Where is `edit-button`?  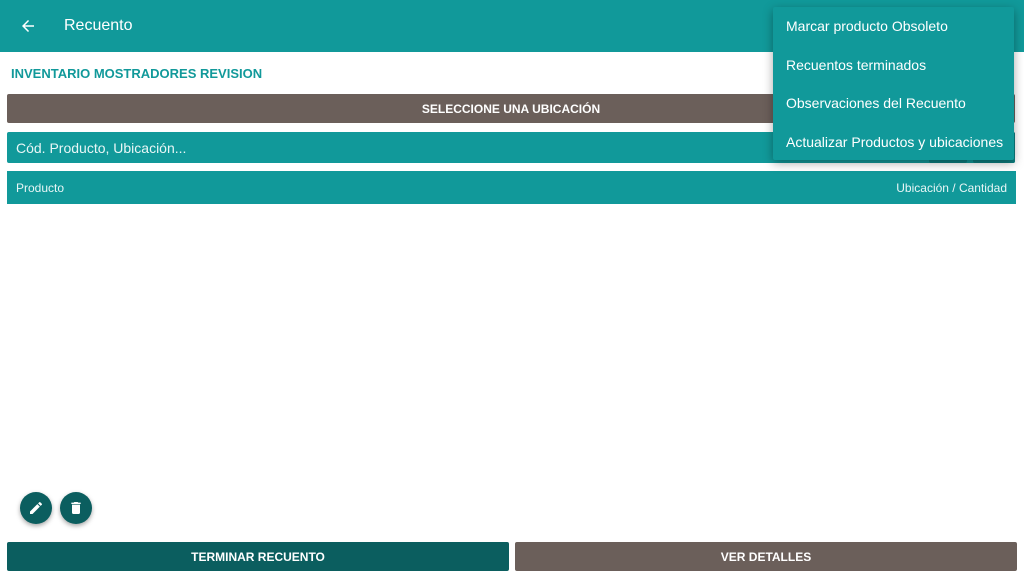 edit-button is located at coordinates (36, 508).